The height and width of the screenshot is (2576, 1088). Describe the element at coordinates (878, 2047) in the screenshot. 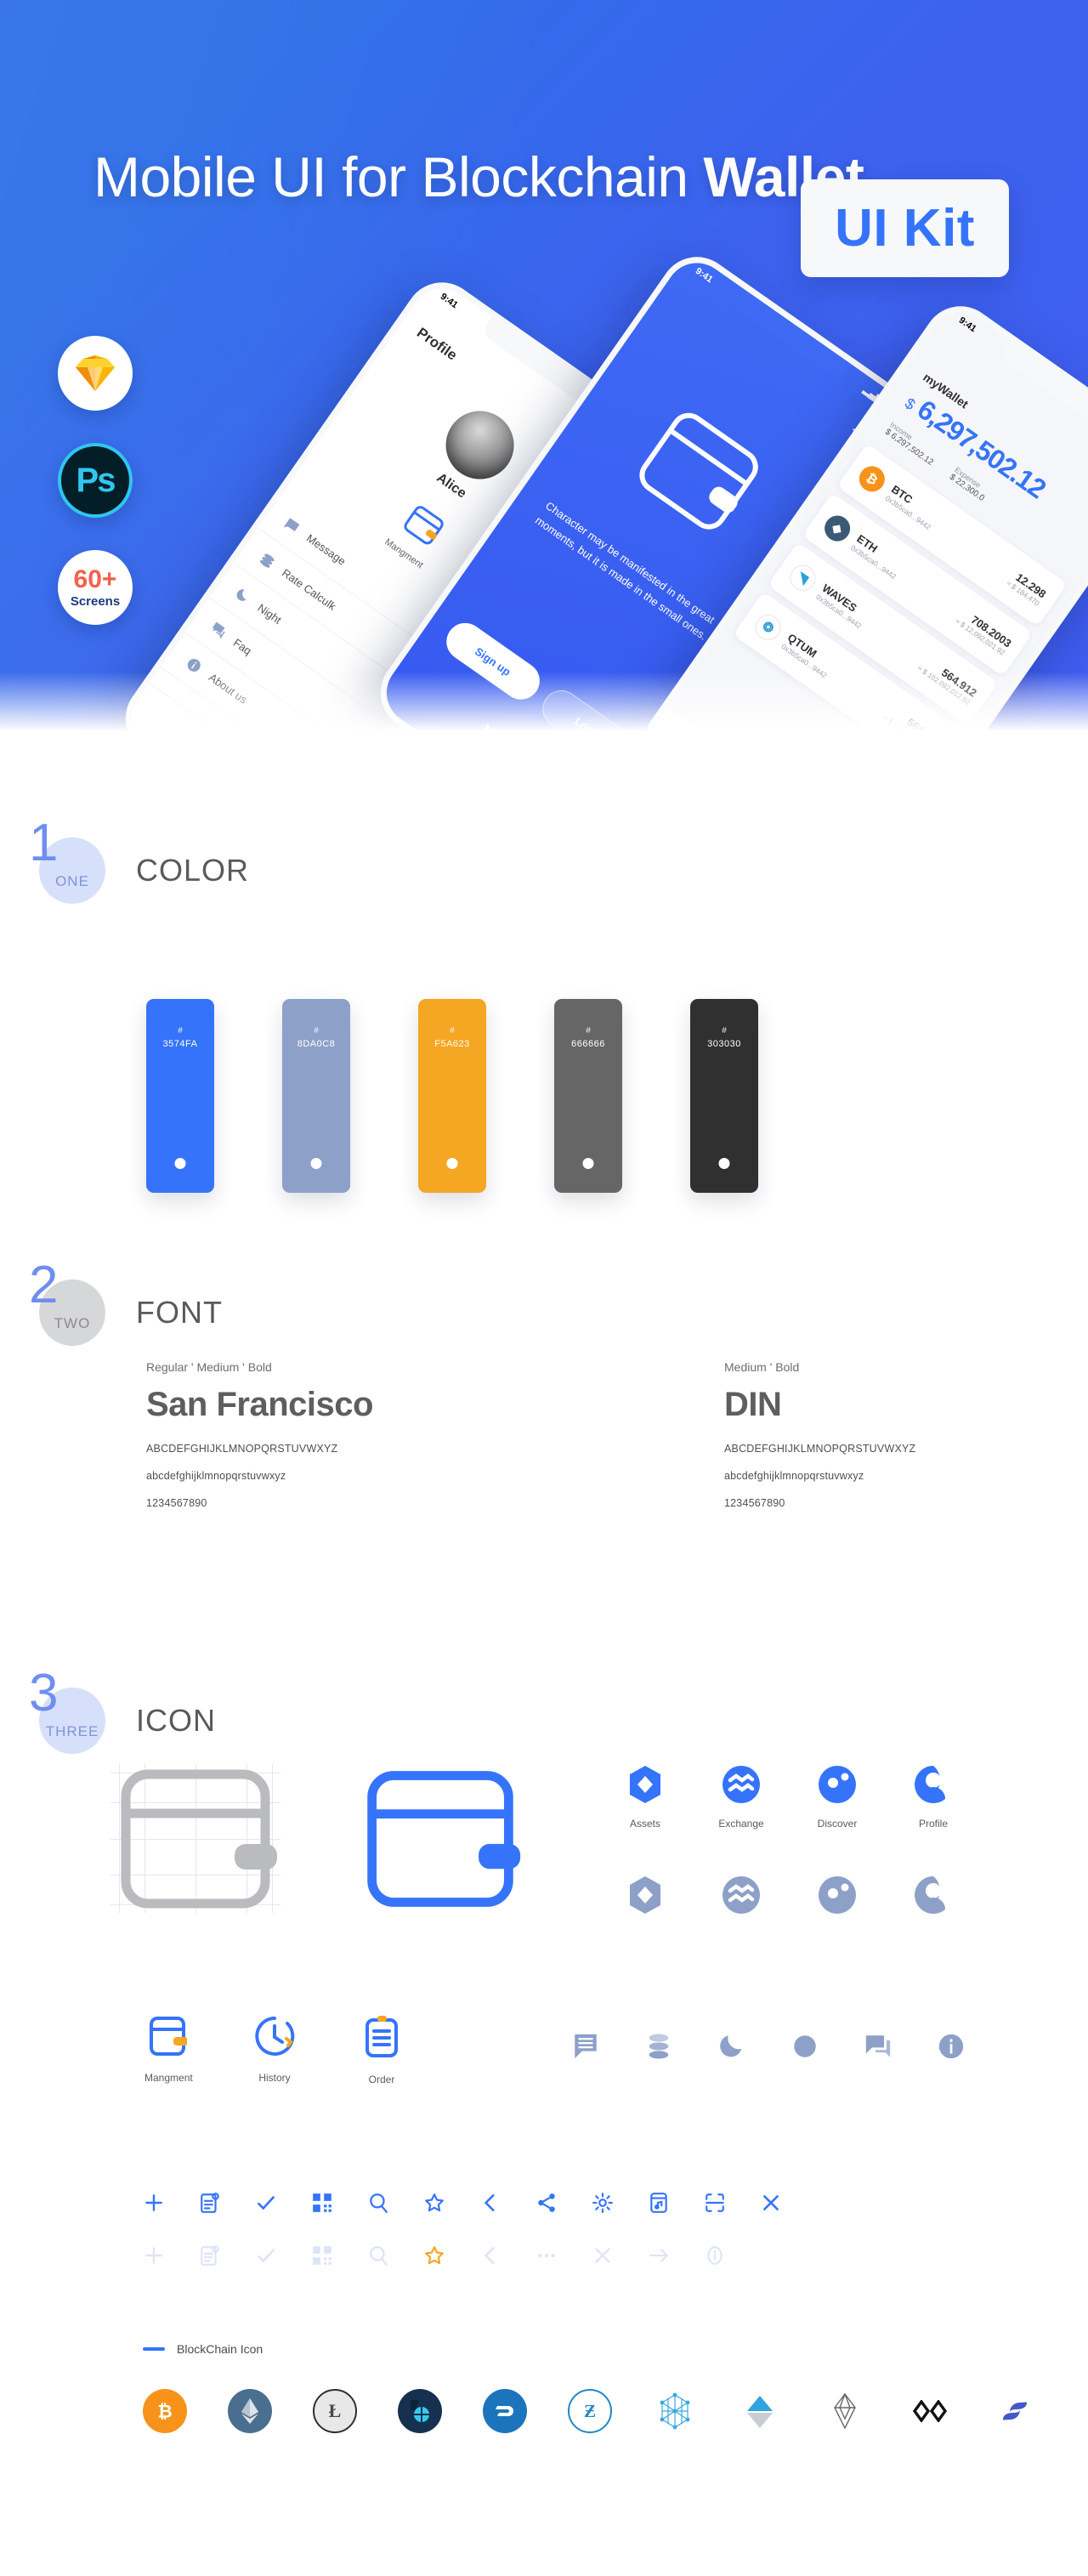

I see `chat-icon` at that location.